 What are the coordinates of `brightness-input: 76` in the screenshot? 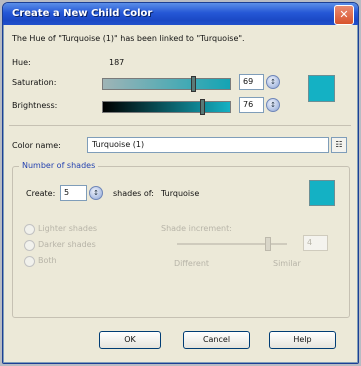 It's located at (251, 105).